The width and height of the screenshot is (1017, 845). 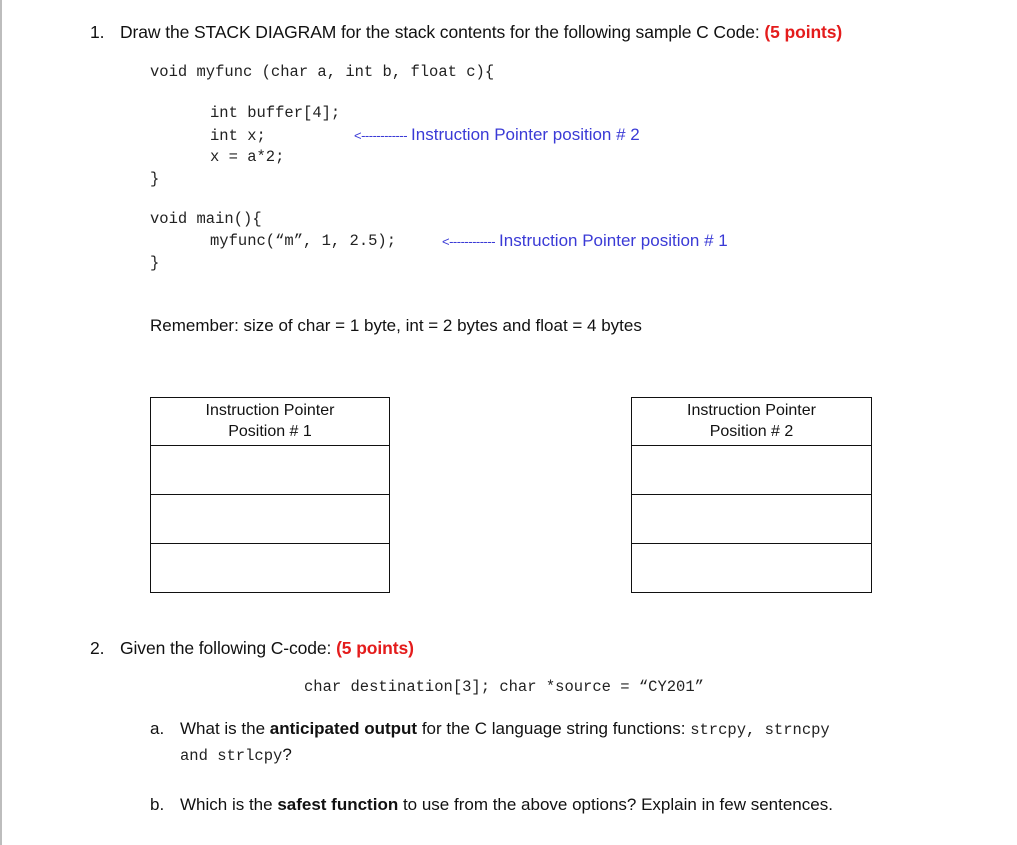 What do you see at coordinates (338, 804) in the screenshot?
I see `question-2b-bold: safest function` at bounding box center [338, 804].